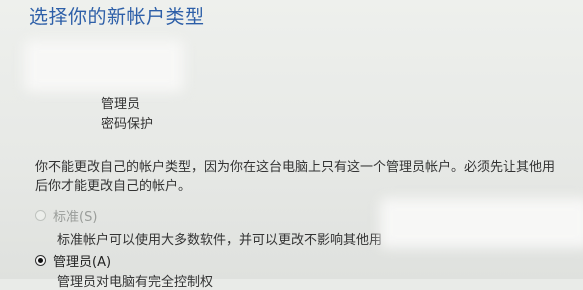  Describe the element at coordinates (82, 260) in the screenshot. I see `administrator-radio-label: 管理员(A)` at that location.